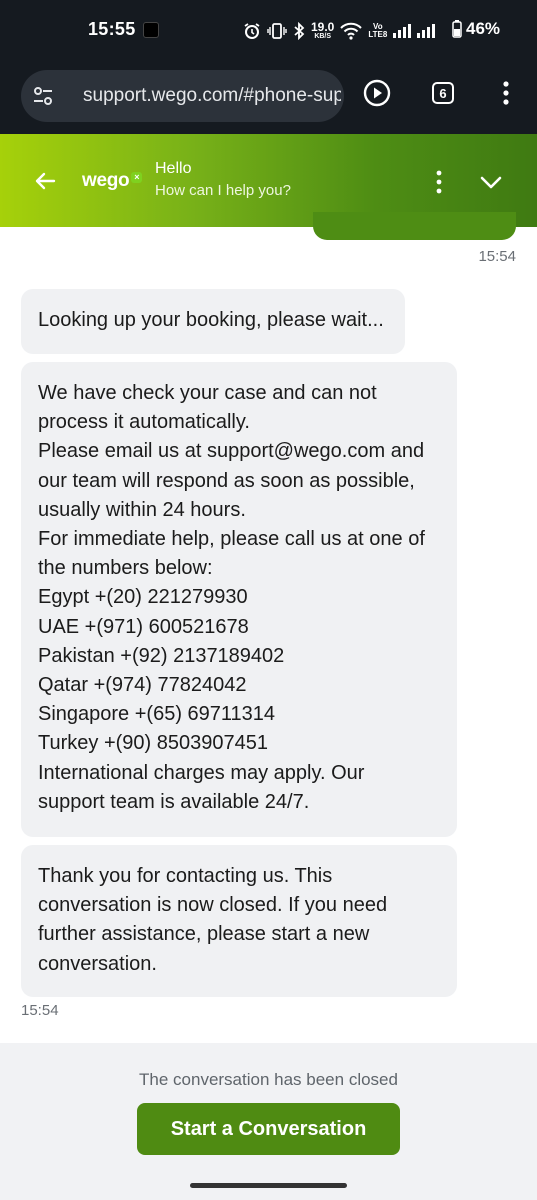 Image resolution: width=537 pixels, height=1200 pixels. What do you see at coordinates (299, 31) in the screenshot?
I see `bluetooth-icon` at bounding box center [299, 31].